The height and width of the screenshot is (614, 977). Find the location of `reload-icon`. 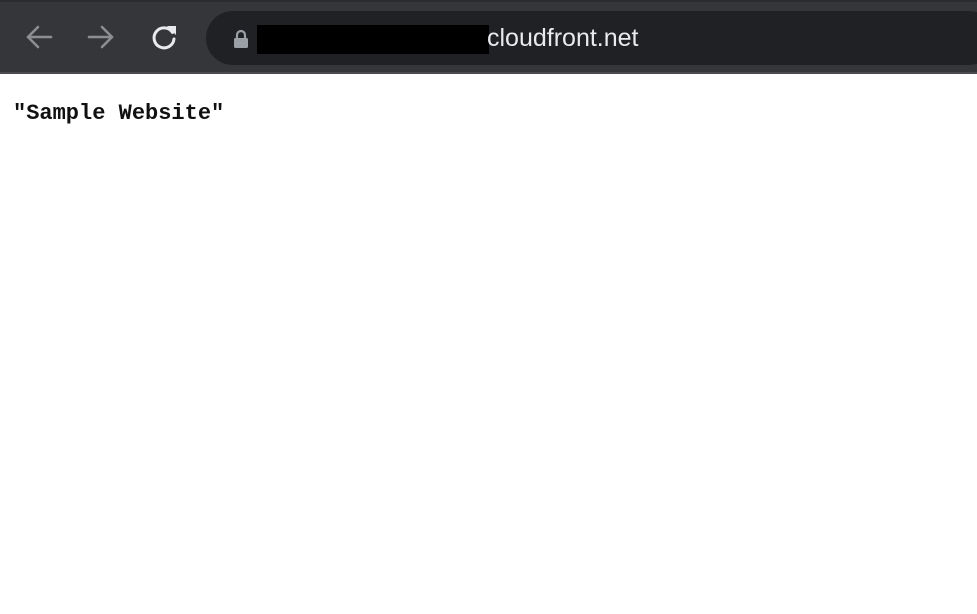

reload-icon is located at coordinates (164, 38).